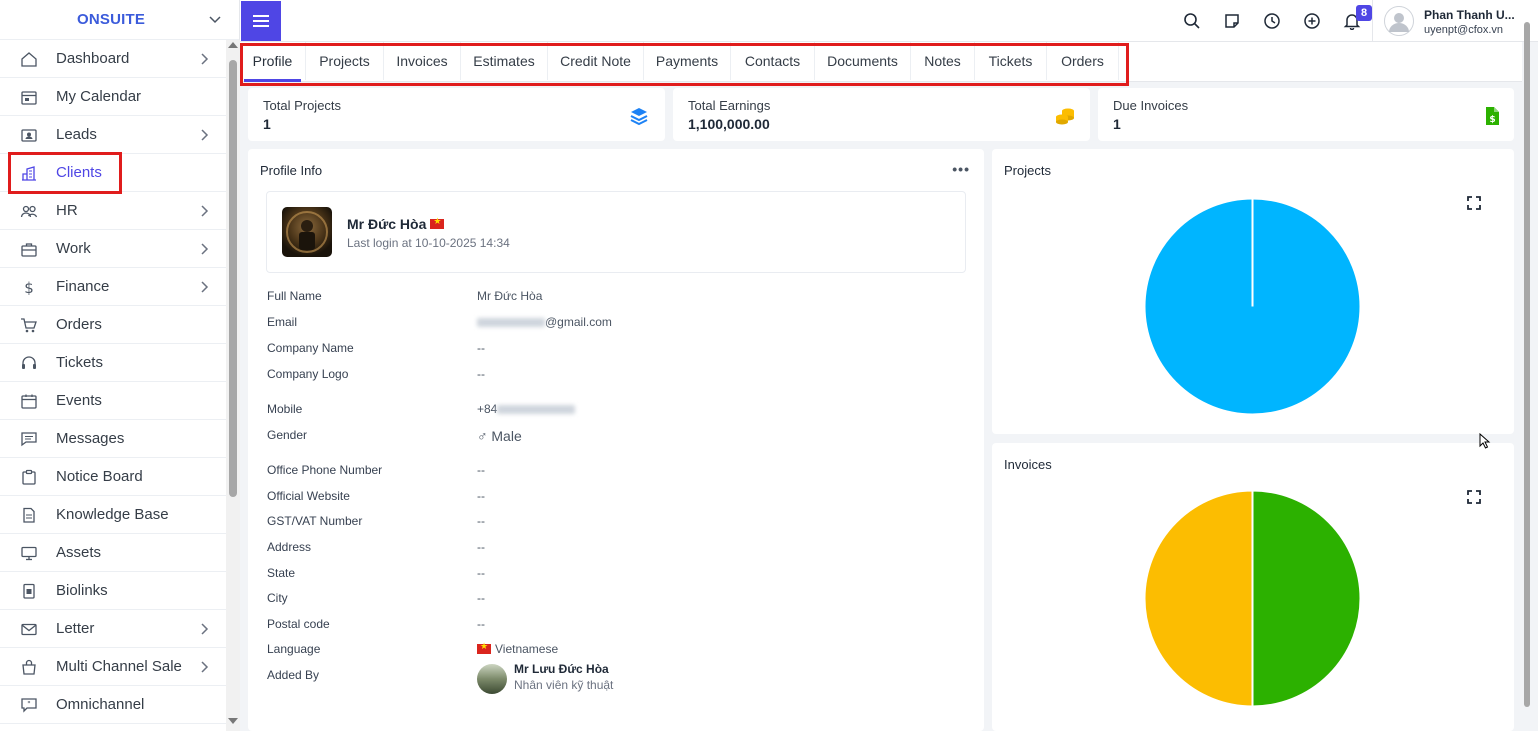 This screenshot has width=1538, height=731. I want to click on tab-documents: Documents, so click(863, 61).